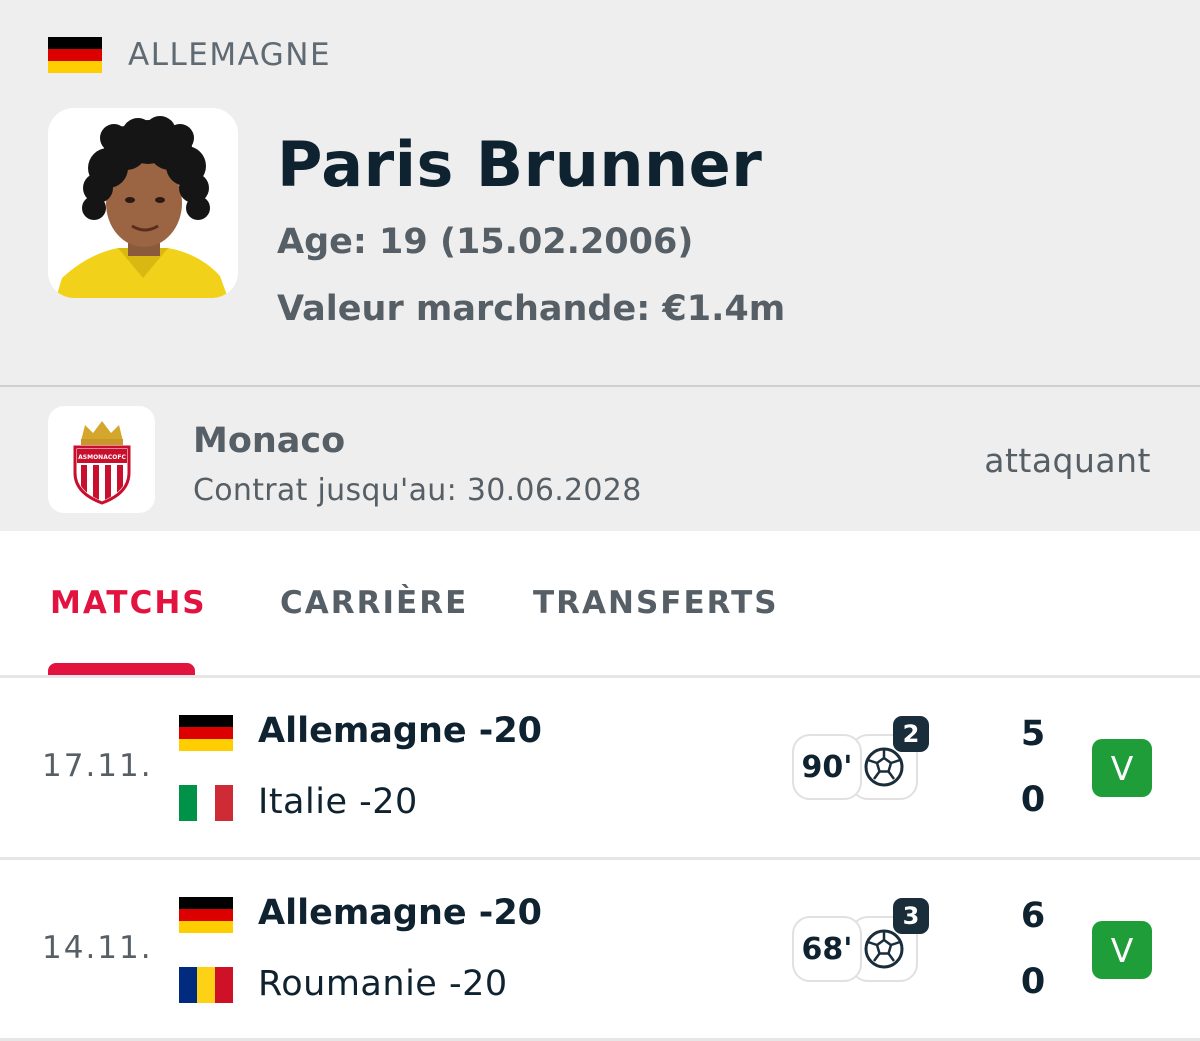 The width and height of the screenshot is (1200, 1041). I want to click on romania-flag-icon, so click(206, 985).